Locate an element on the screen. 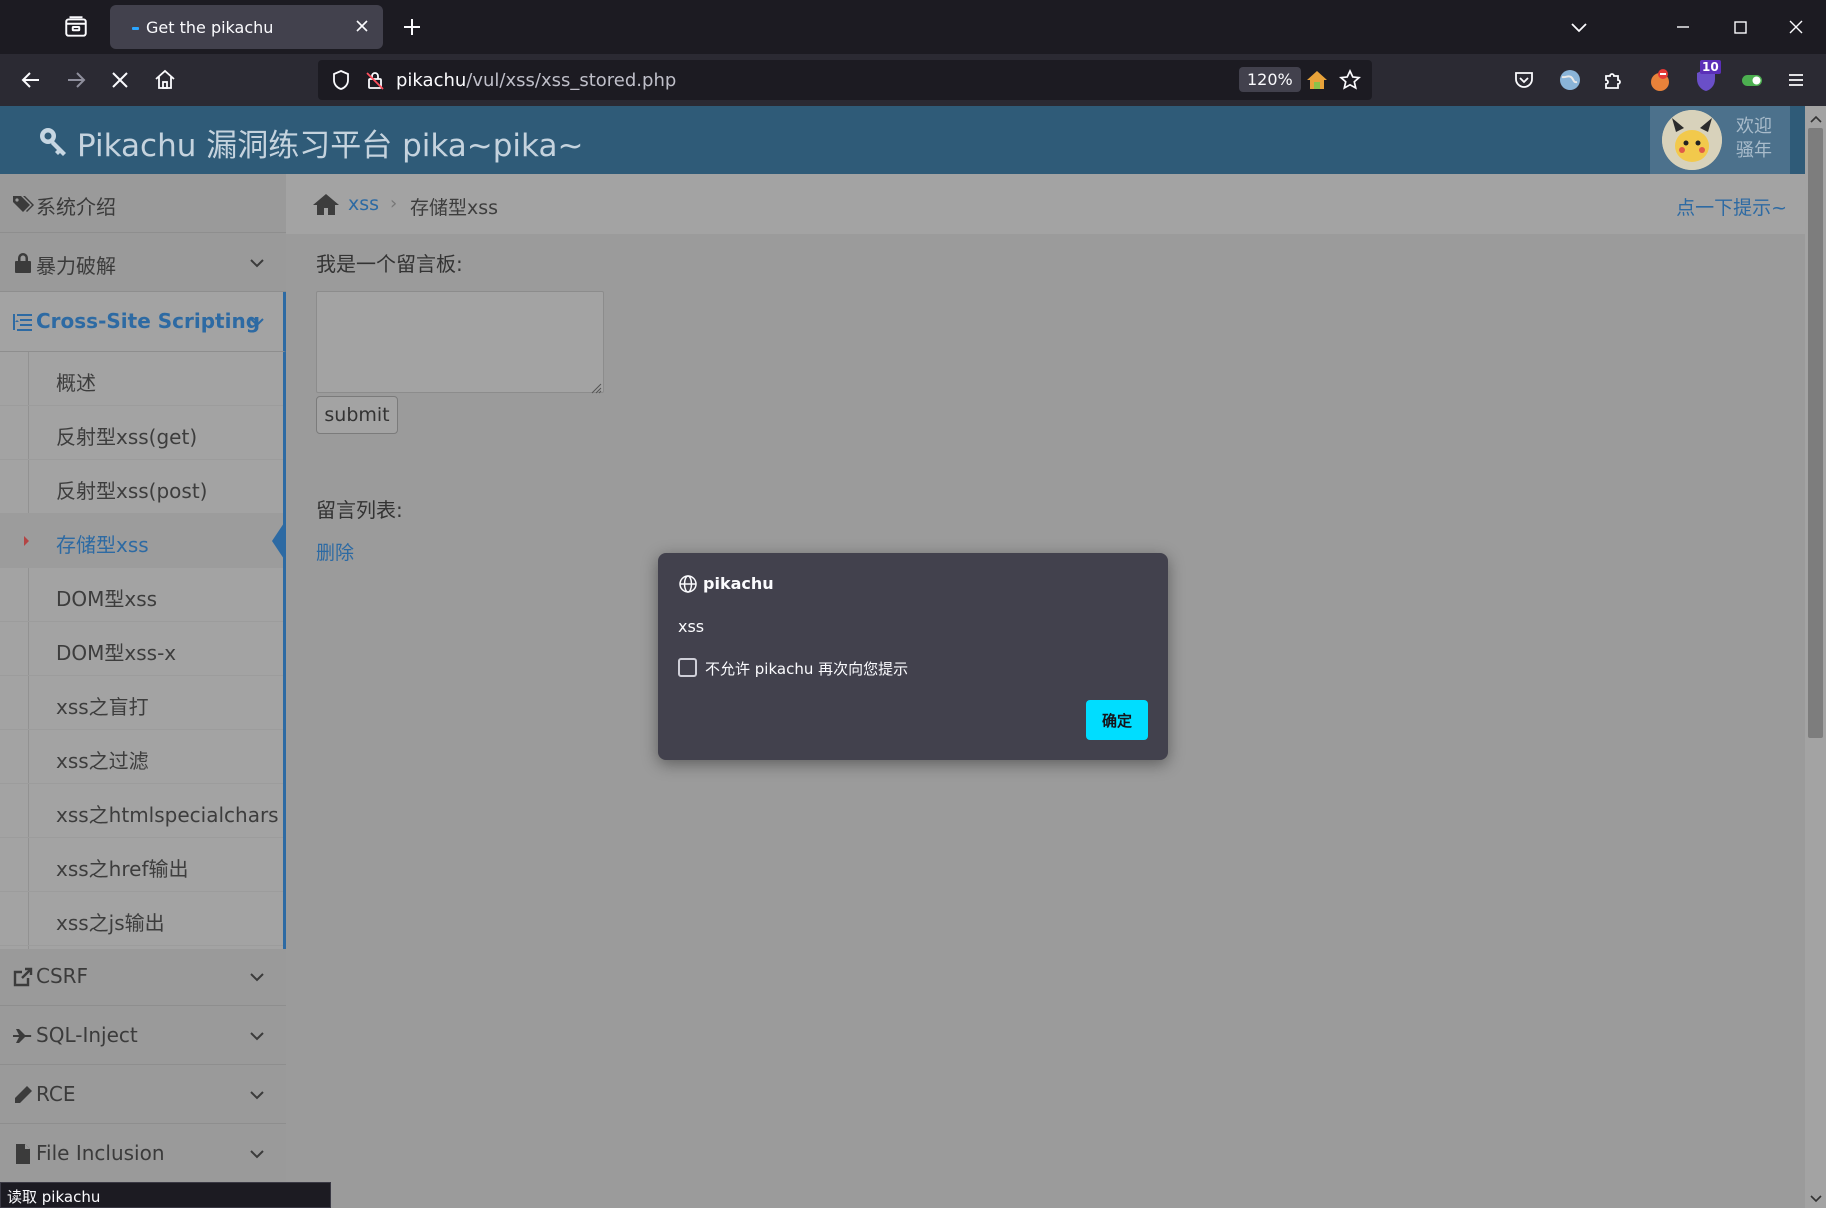 The height and width of the screenshot is (1208, 1826). submenu-item-js-output: xss之js输出 is located at coordinates (141, 919).